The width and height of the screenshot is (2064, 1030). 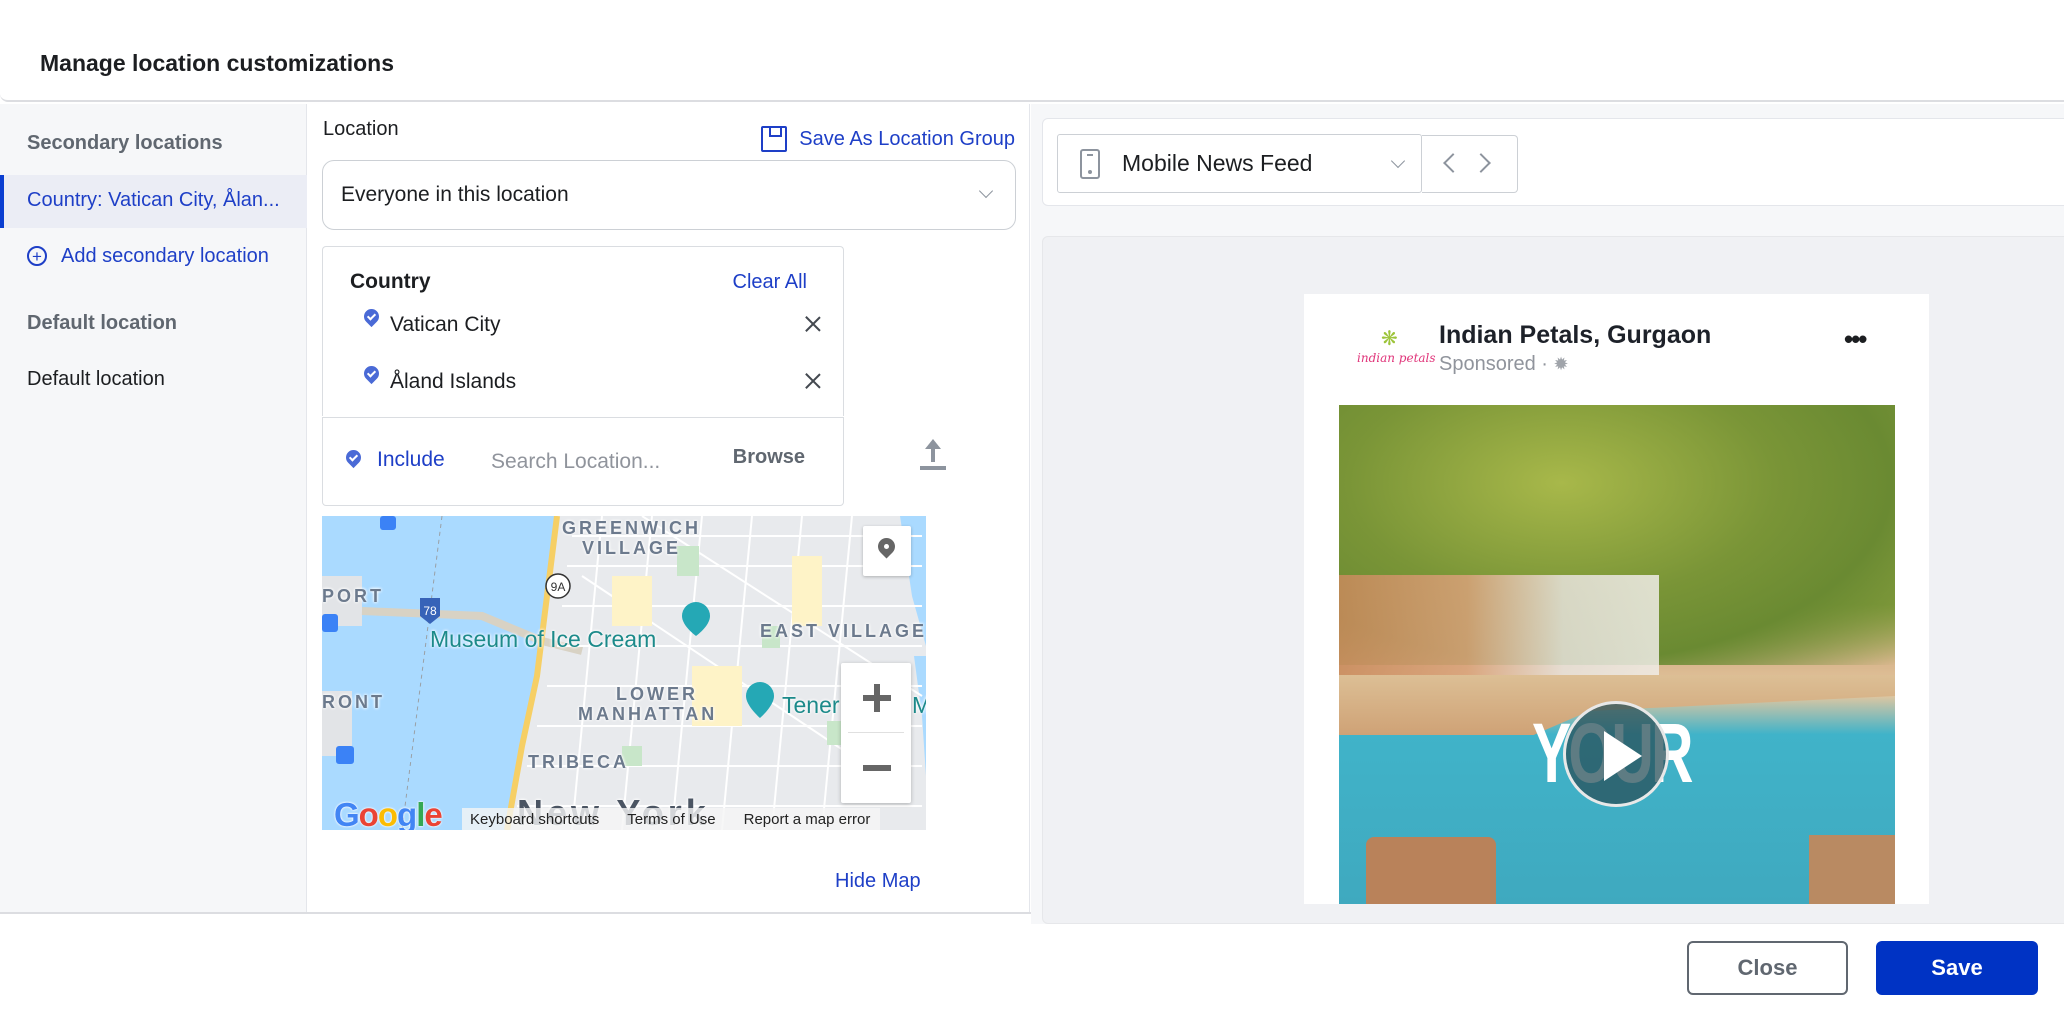 I want to click on preview-toolbar: Mobile News Feed, so click(x=1553, y=162).